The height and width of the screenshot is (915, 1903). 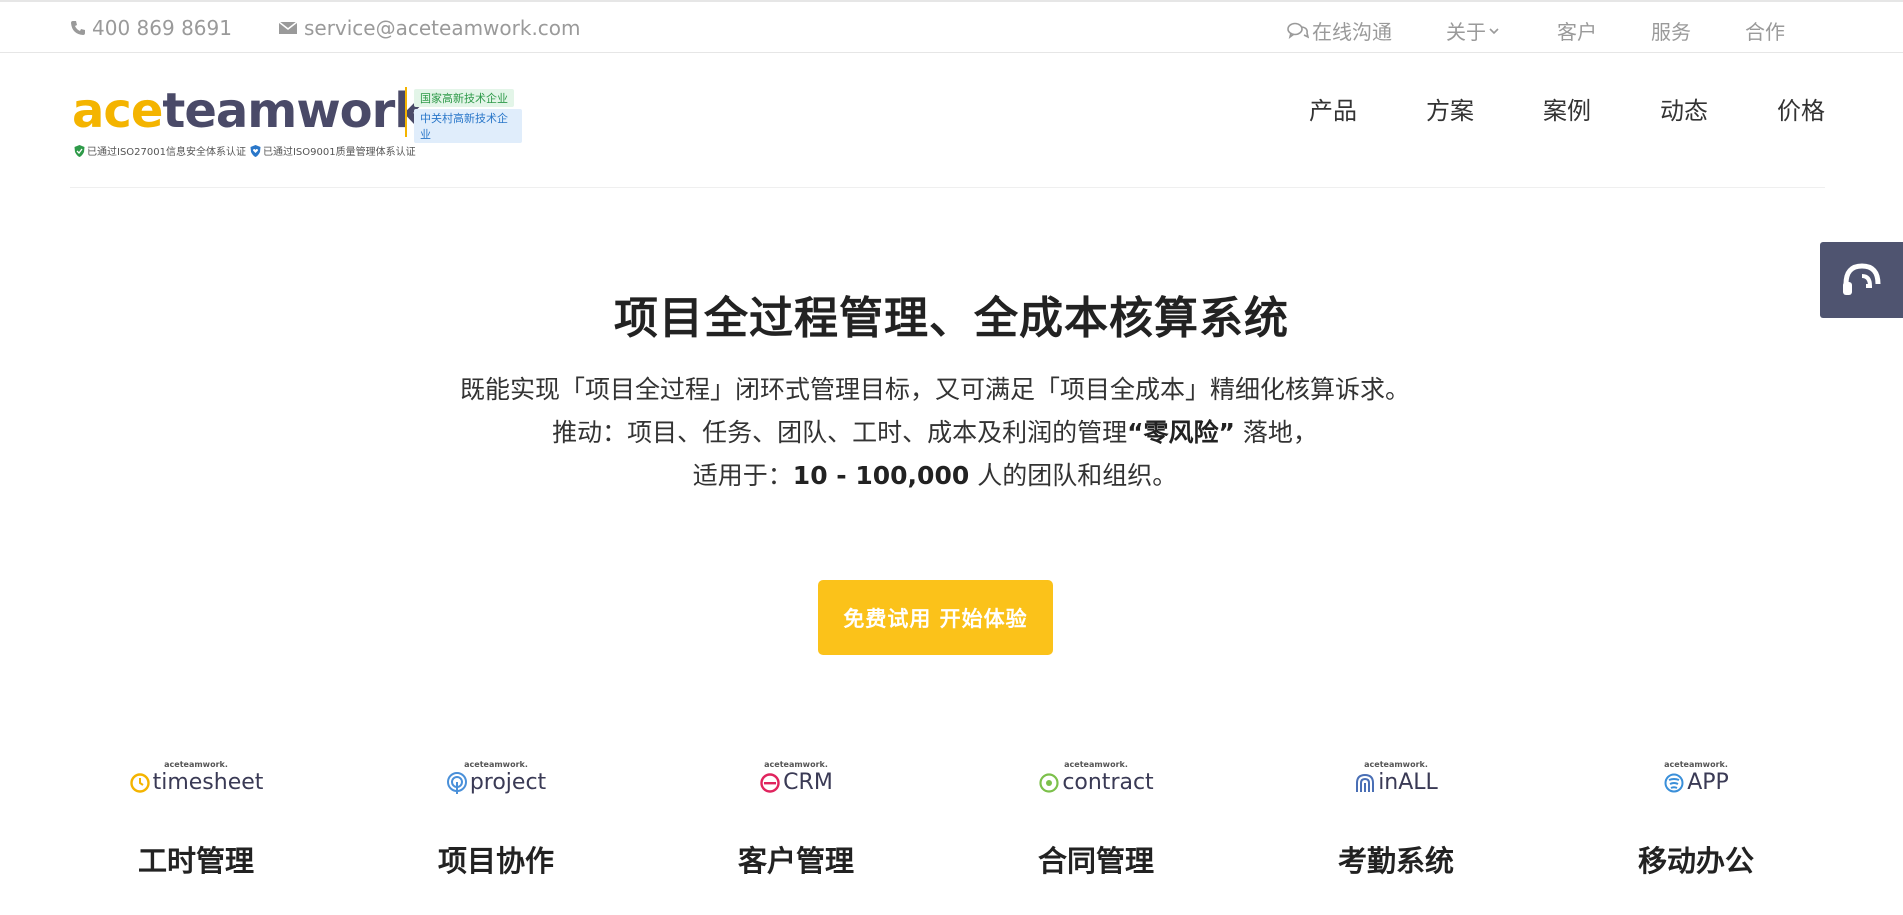 What do you see at coordinates (508, 782) in the screenshot?
I see `product-name: project` at bounding box center [508, 782].